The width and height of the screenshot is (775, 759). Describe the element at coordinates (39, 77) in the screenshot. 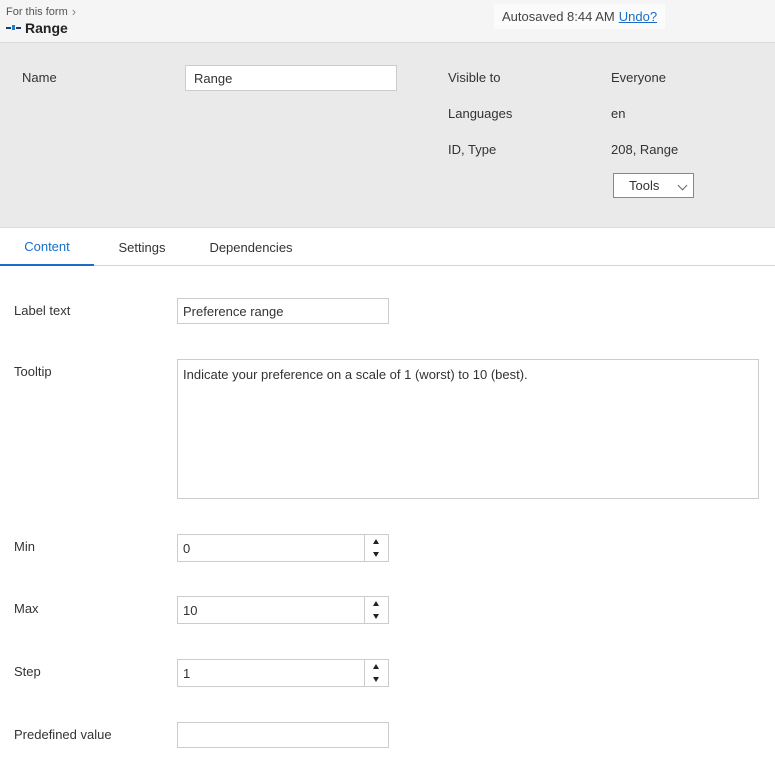

I see `name-label: Name` at that location.